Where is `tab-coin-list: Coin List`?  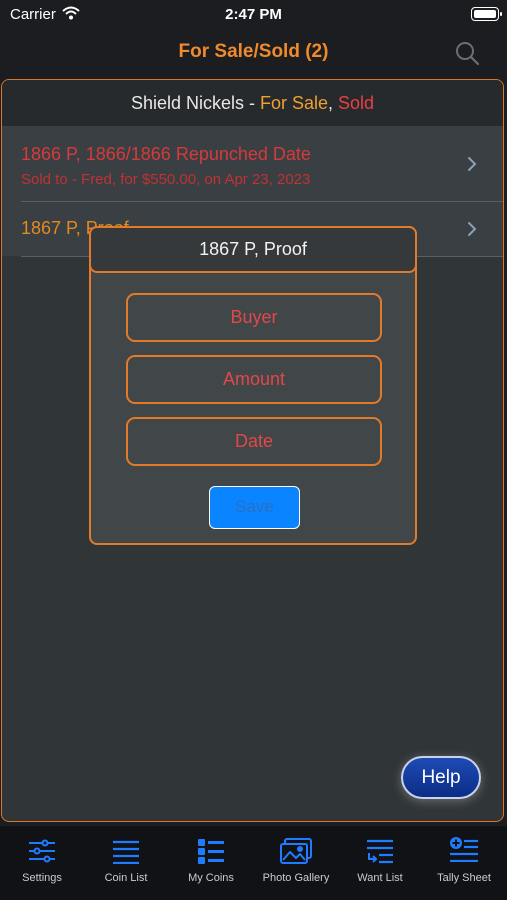 tab-coin-list: Coin List is located at coordinates (126, 863).